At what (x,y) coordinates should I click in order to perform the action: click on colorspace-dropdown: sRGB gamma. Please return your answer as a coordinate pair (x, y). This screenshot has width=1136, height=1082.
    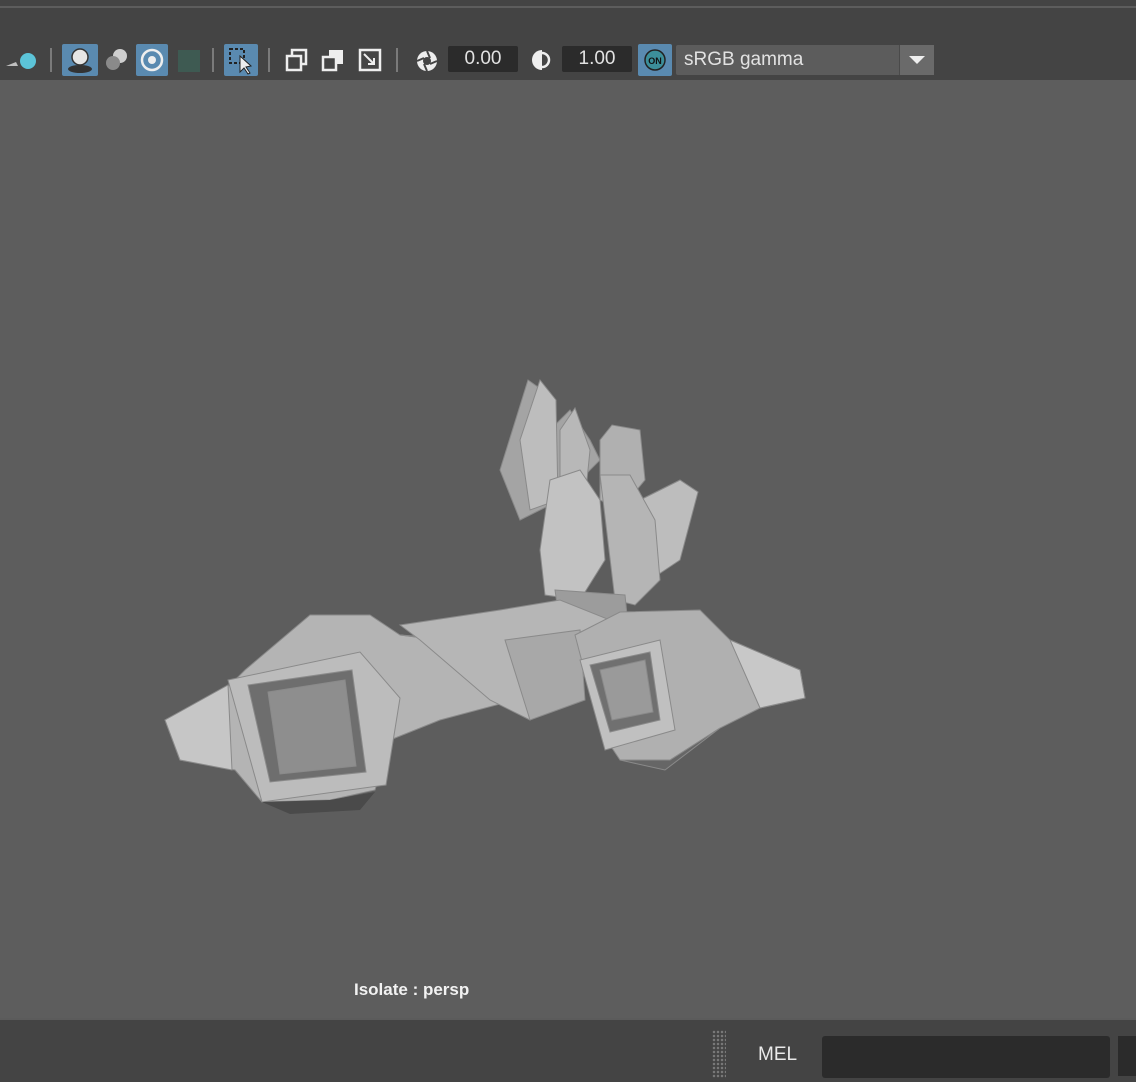
    Looking at the image, I should click on (805, 60).